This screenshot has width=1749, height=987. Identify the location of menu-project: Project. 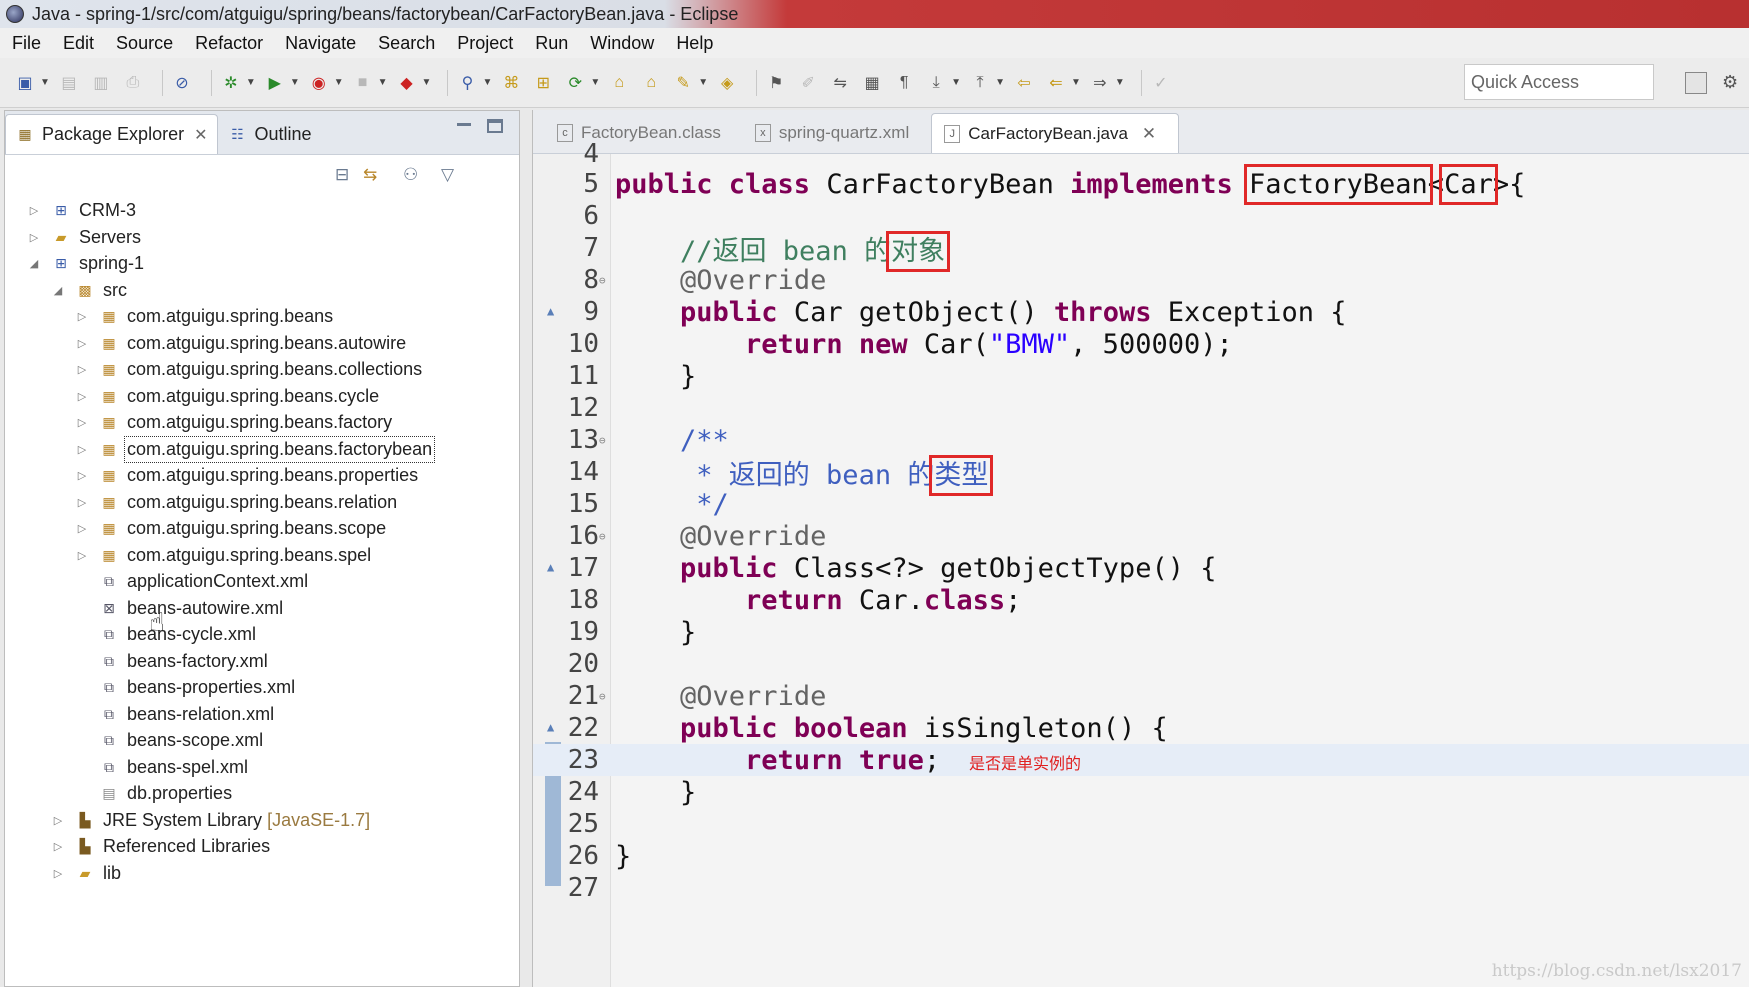
(484, 43).